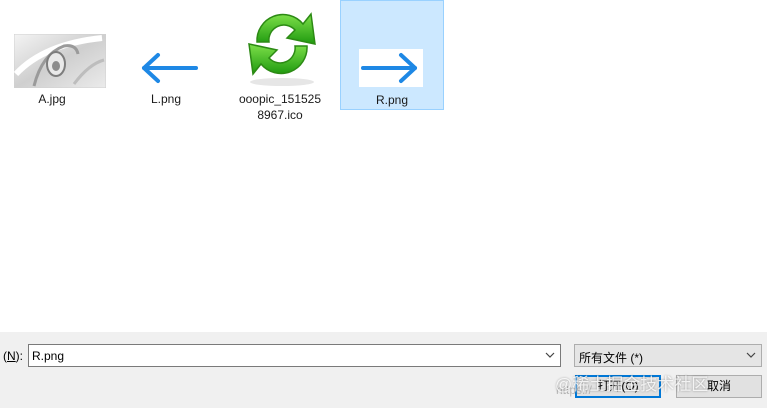  I want to click on file-item-a-jpg: A.jpg, so click(53, 55).